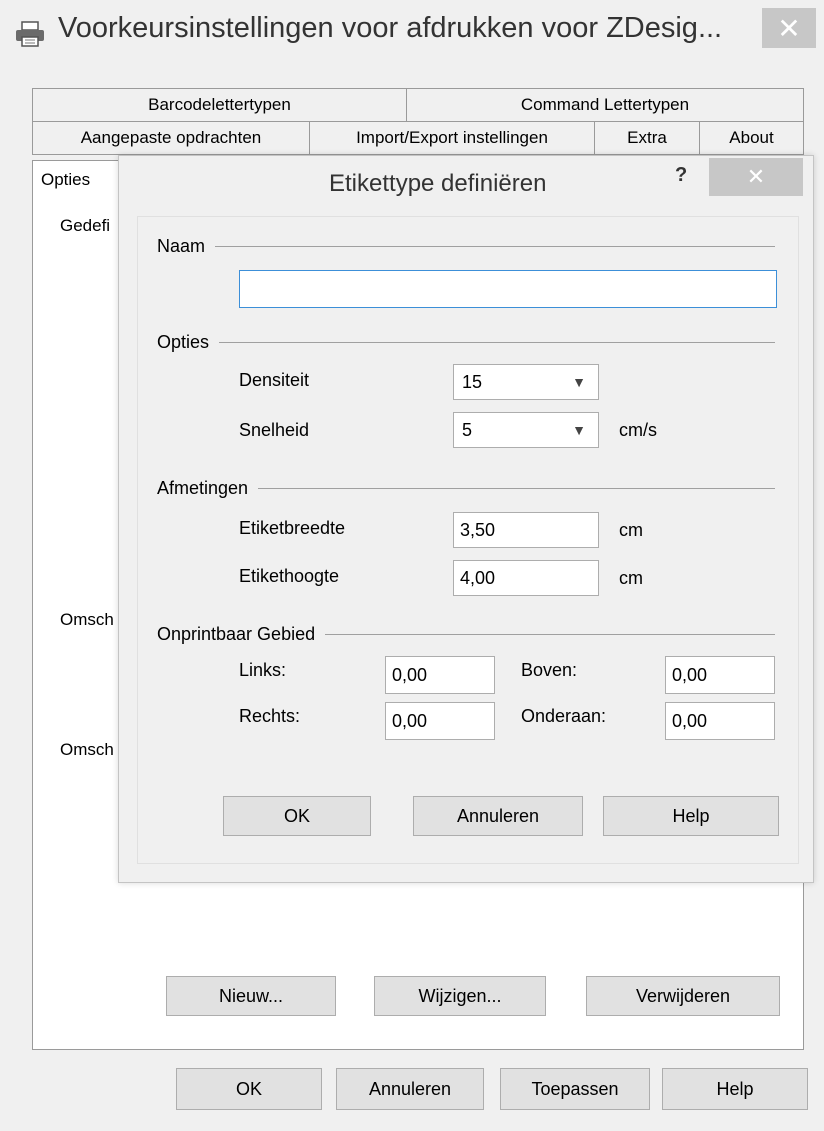 The image size is (824, 1131). What do you see at coordinates (249, 1089) in the screenshot?
I see `ok-button: OK` at bounding box center [249, 1089].